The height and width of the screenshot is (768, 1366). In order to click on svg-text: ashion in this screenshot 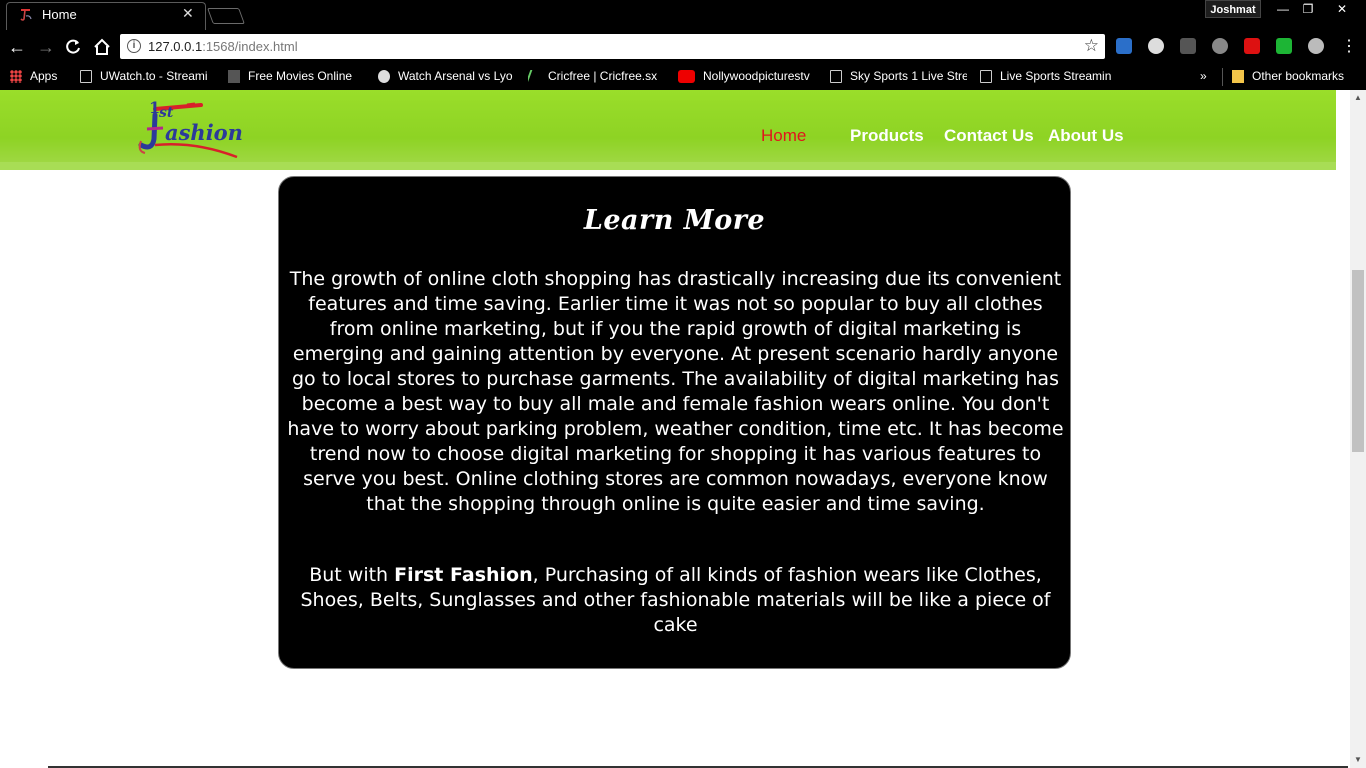, I will do `click(204, 132)`.